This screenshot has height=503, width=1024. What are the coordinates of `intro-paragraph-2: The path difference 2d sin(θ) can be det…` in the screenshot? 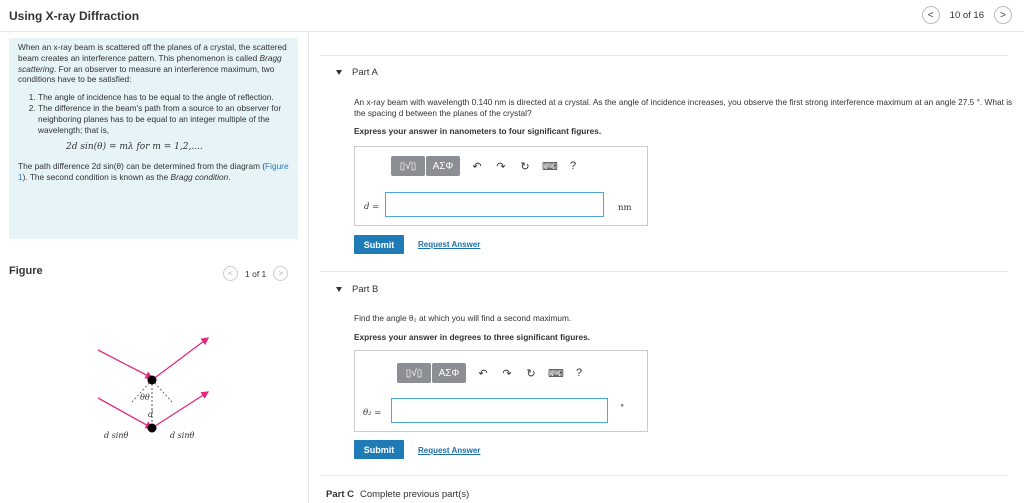 It's located at (153, 171).